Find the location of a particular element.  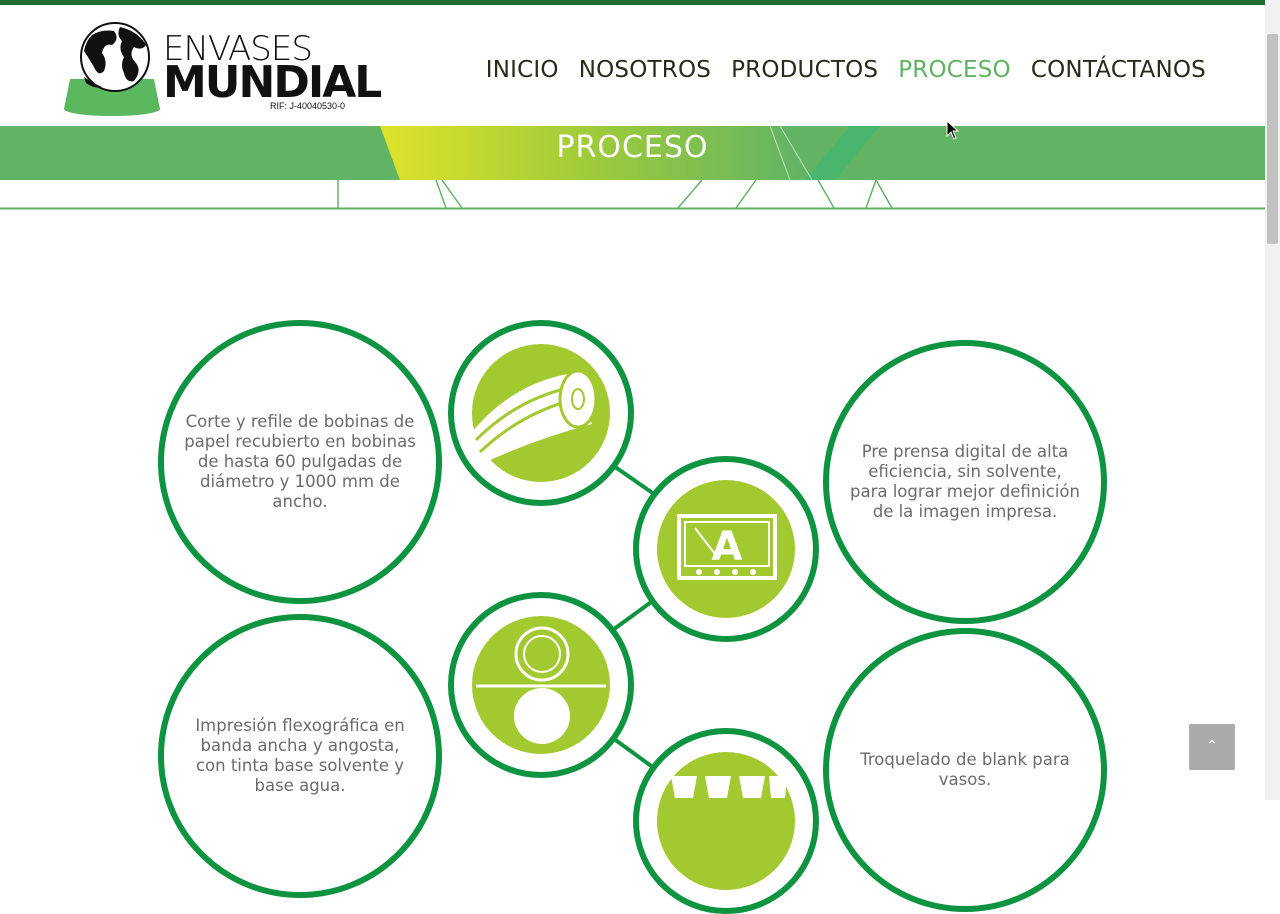

process-step-text: Troquelado de blank para vasos. is located at coordinates (965, 770).